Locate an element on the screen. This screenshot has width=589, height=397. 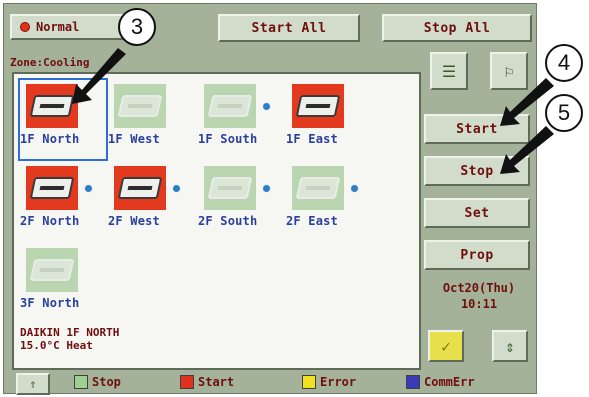
callout-3: 3 is located at coordinates (137, 27).